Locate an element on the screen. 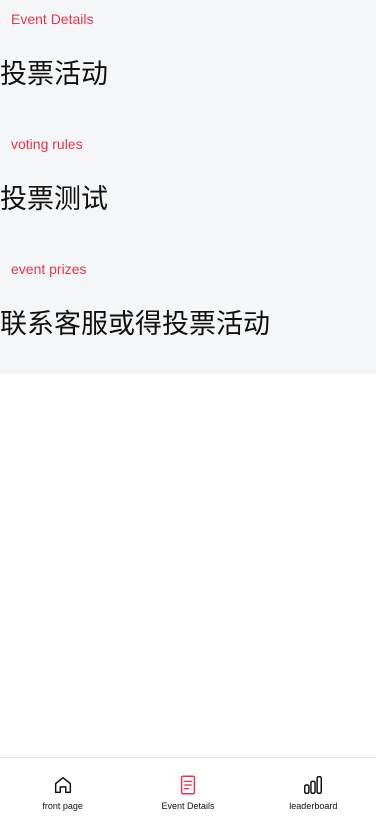  tab-leaderboard: leaderboard is located at coordinates (313, 788).